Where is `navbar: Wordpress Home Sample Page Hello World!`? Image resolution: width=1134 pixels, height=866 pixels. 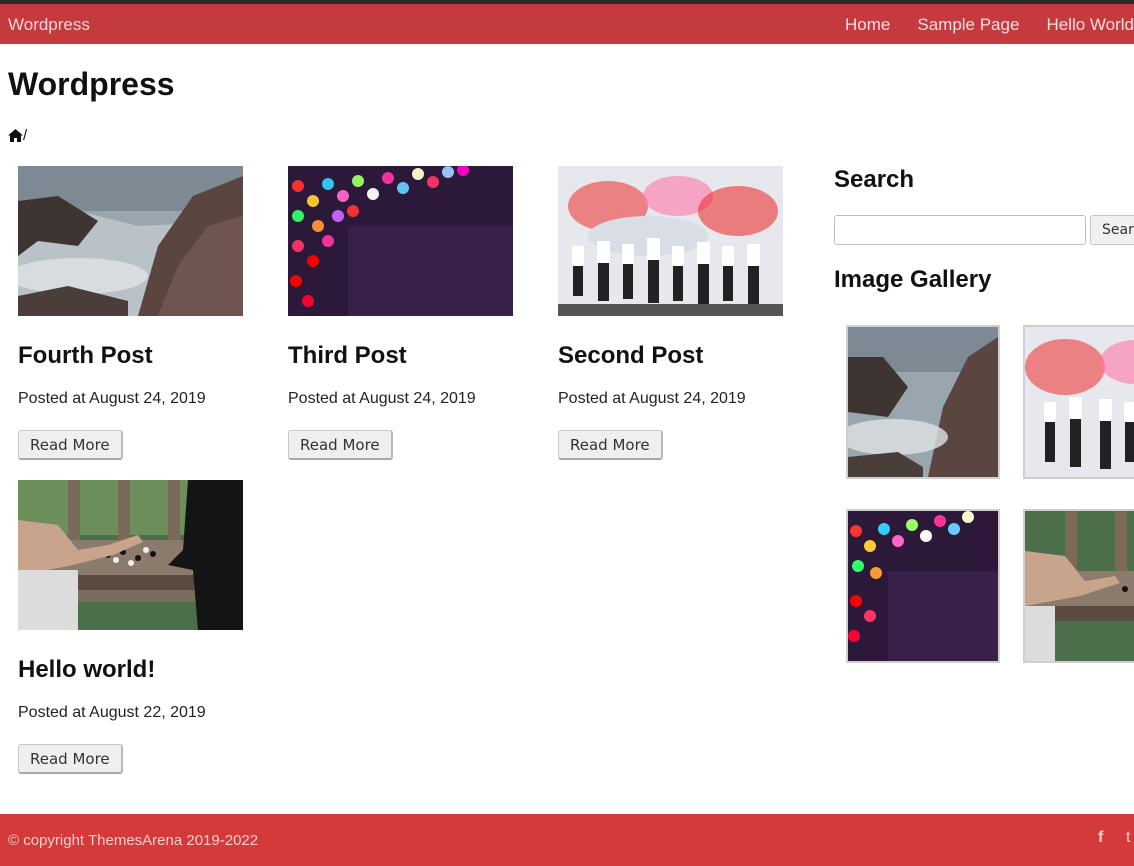 navbar: Wordpress Home Sample Page Hello World! is located at coordinates (567, 24).